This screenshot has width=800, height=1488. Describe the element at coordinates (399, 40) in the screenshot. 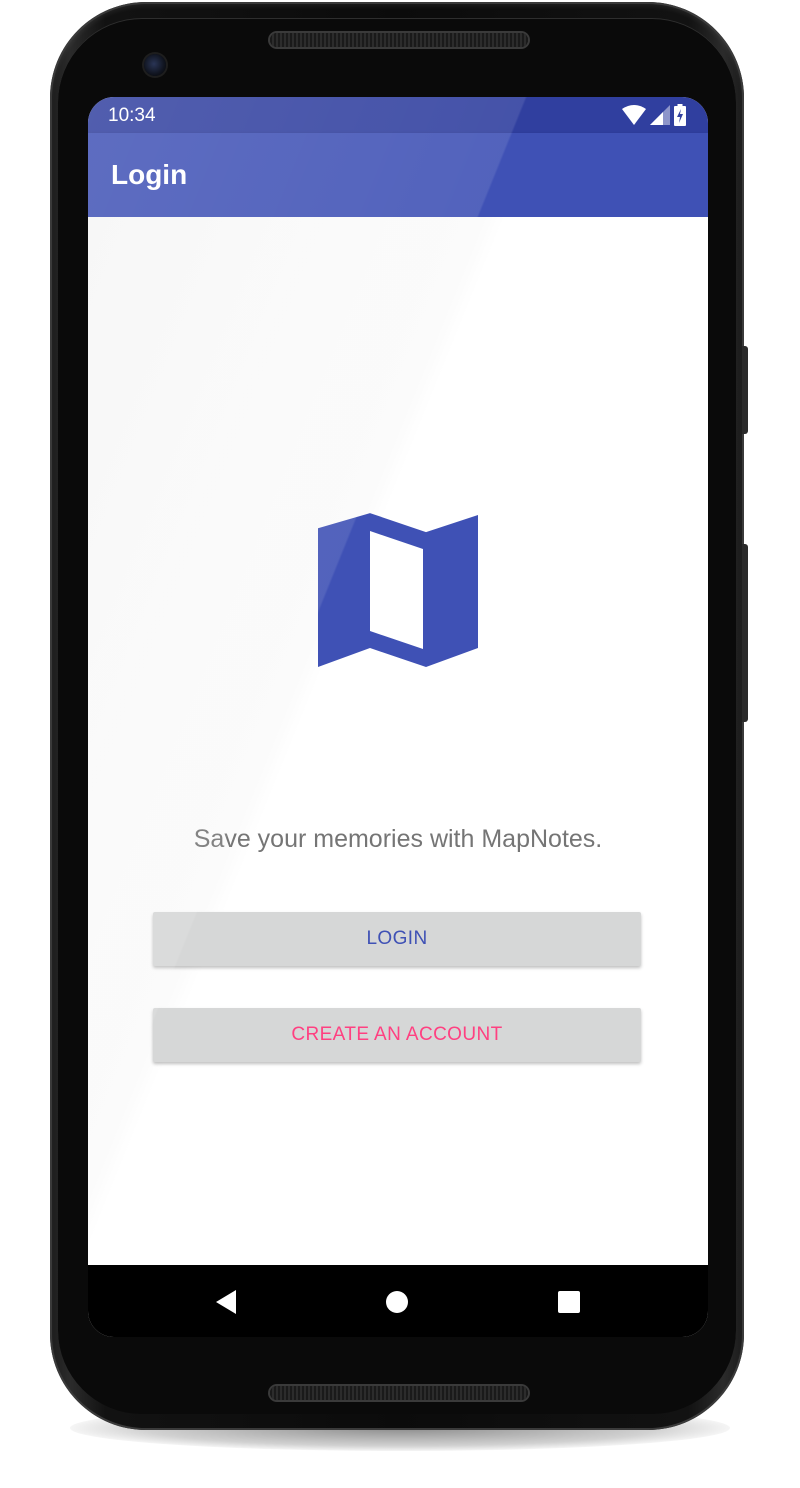

I see `top-speaker` at that location.